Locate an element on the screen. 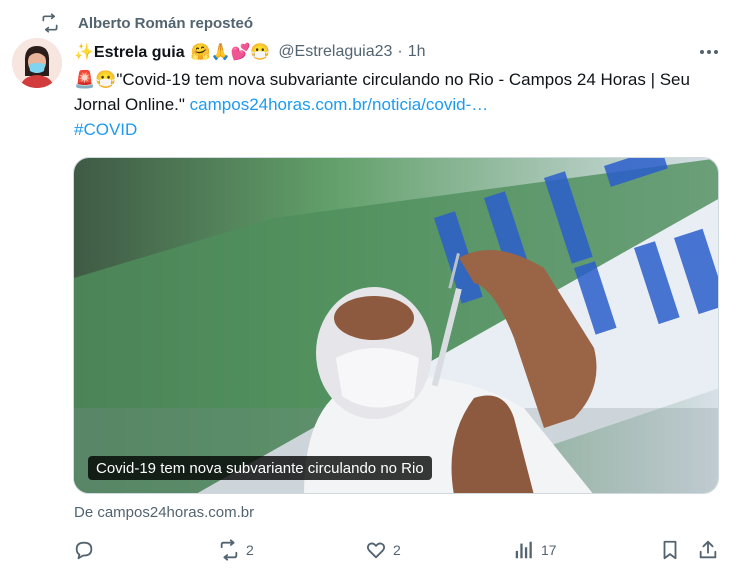 The image size is (740, 576). heart-icon is located at coordinates (376, 550).